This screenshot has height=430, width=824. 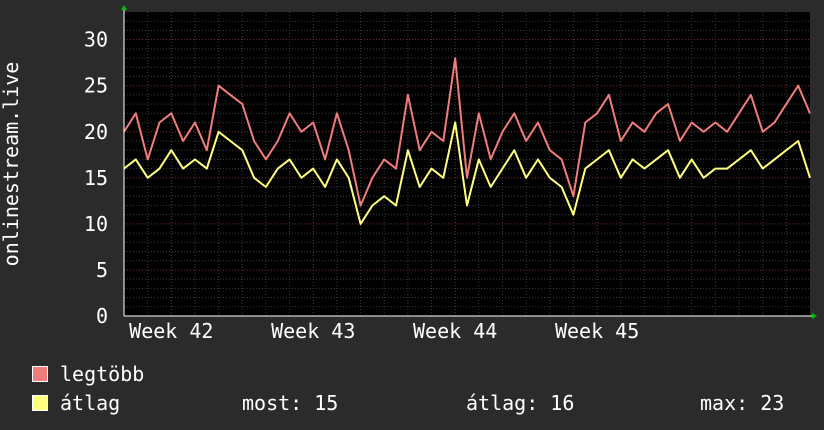 What do you see at coordinates (102, 270) in the screenshot?
I see `y-tick-label: 5` at bounding box center [102, 270].